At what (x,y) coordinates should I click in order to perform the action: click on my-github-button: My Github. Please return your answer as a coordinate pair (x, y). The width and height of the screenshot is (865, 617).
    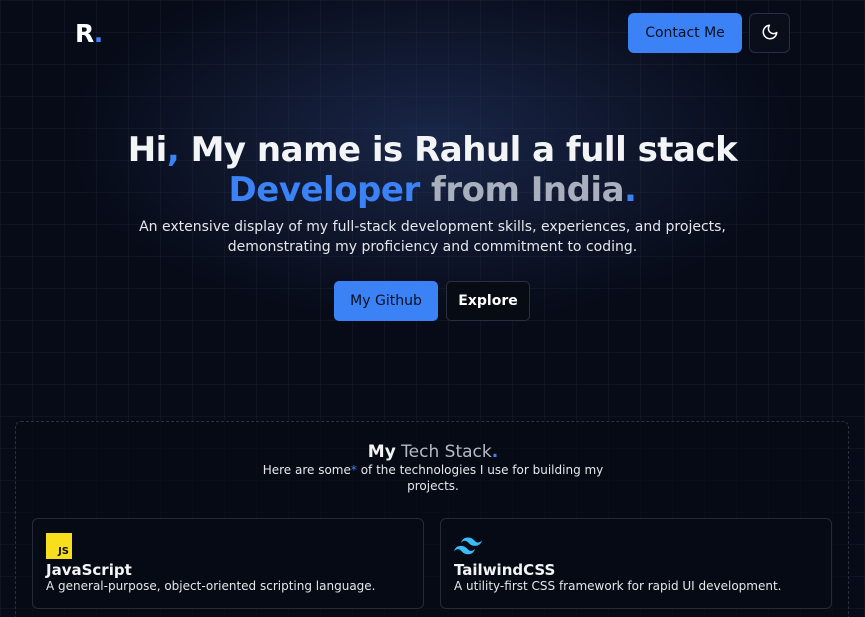
    Looking at the image, I should click on (386, 301).